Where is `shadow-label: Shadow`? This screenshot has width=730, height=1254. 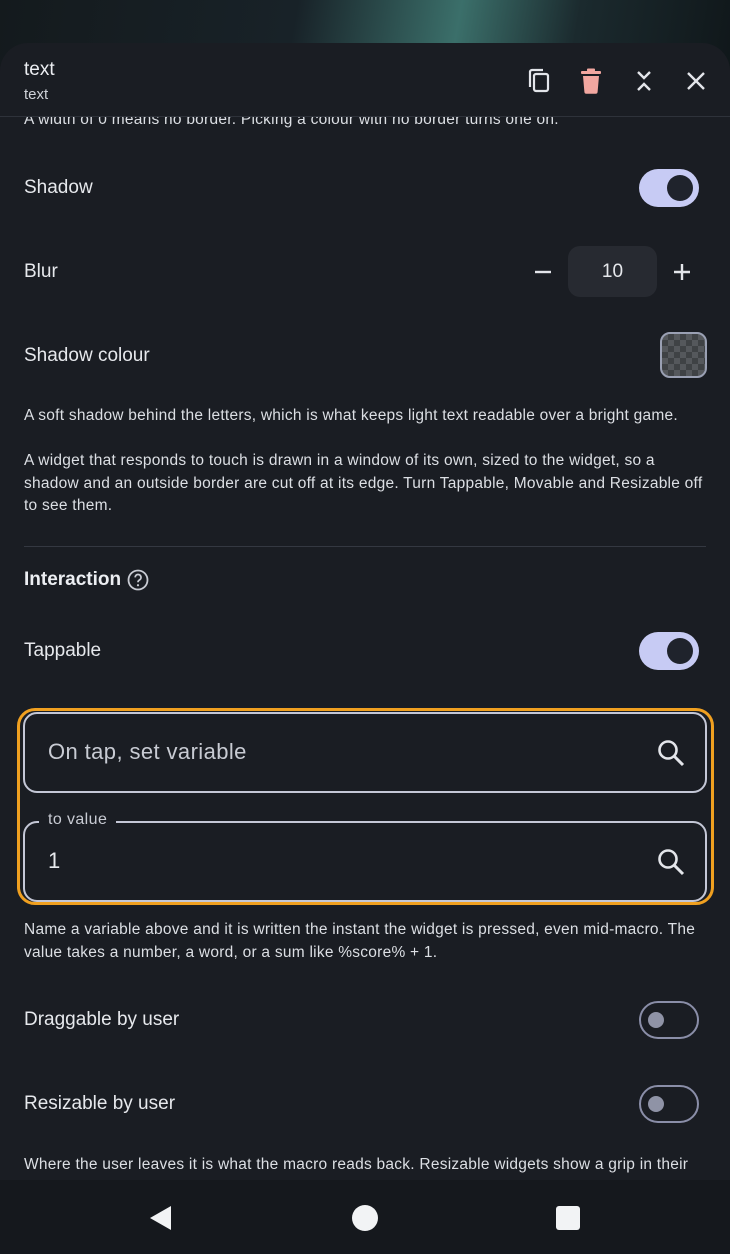
shadow-label: Shadow is located at coordinates (58, 187).